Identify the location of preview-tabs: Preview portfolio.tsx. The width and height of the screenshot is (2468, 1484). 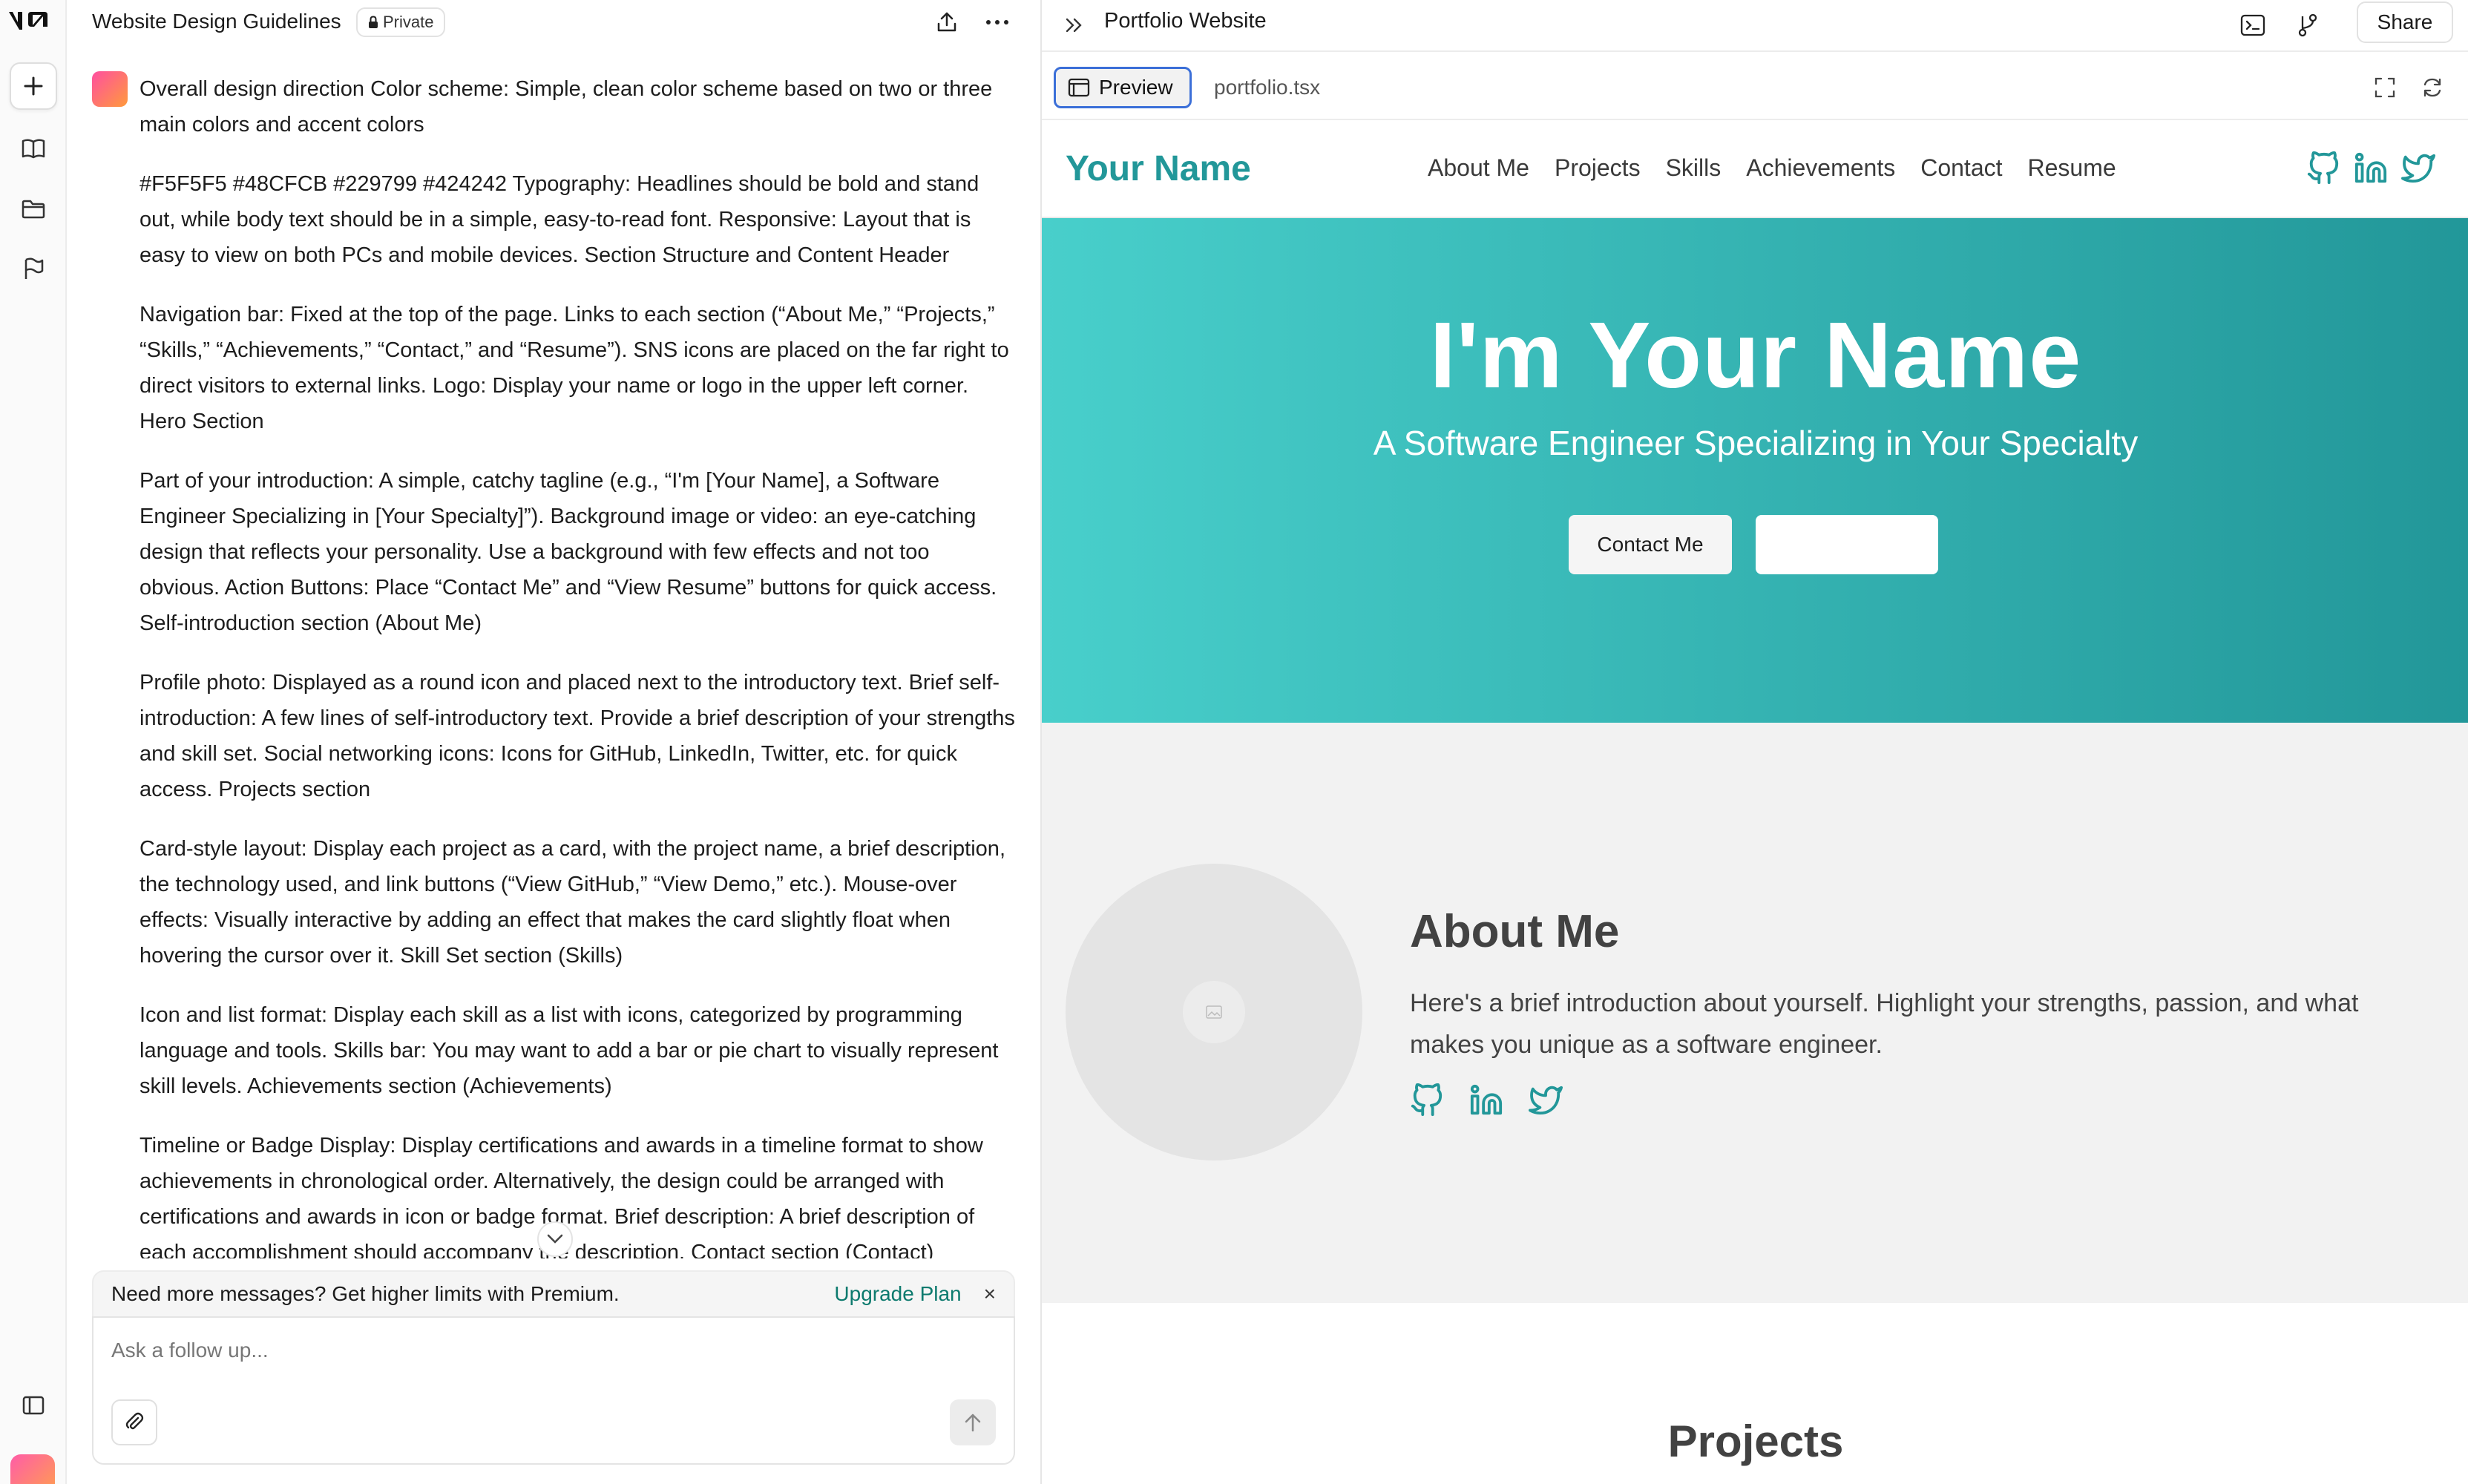
(1755, 86).